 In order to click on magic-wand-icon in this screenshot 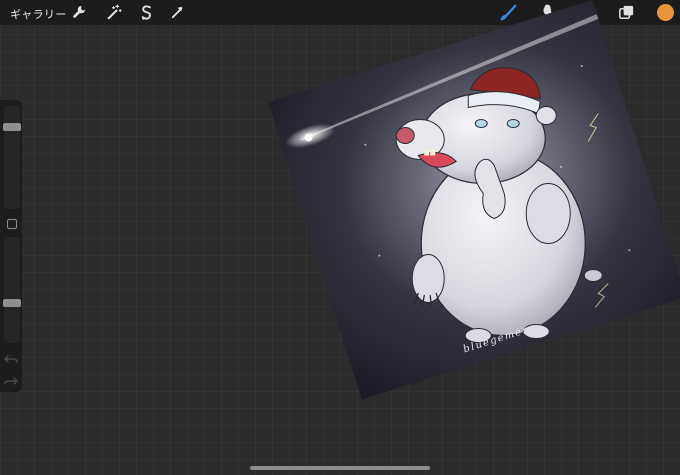, I will do `click(113, 12)`.